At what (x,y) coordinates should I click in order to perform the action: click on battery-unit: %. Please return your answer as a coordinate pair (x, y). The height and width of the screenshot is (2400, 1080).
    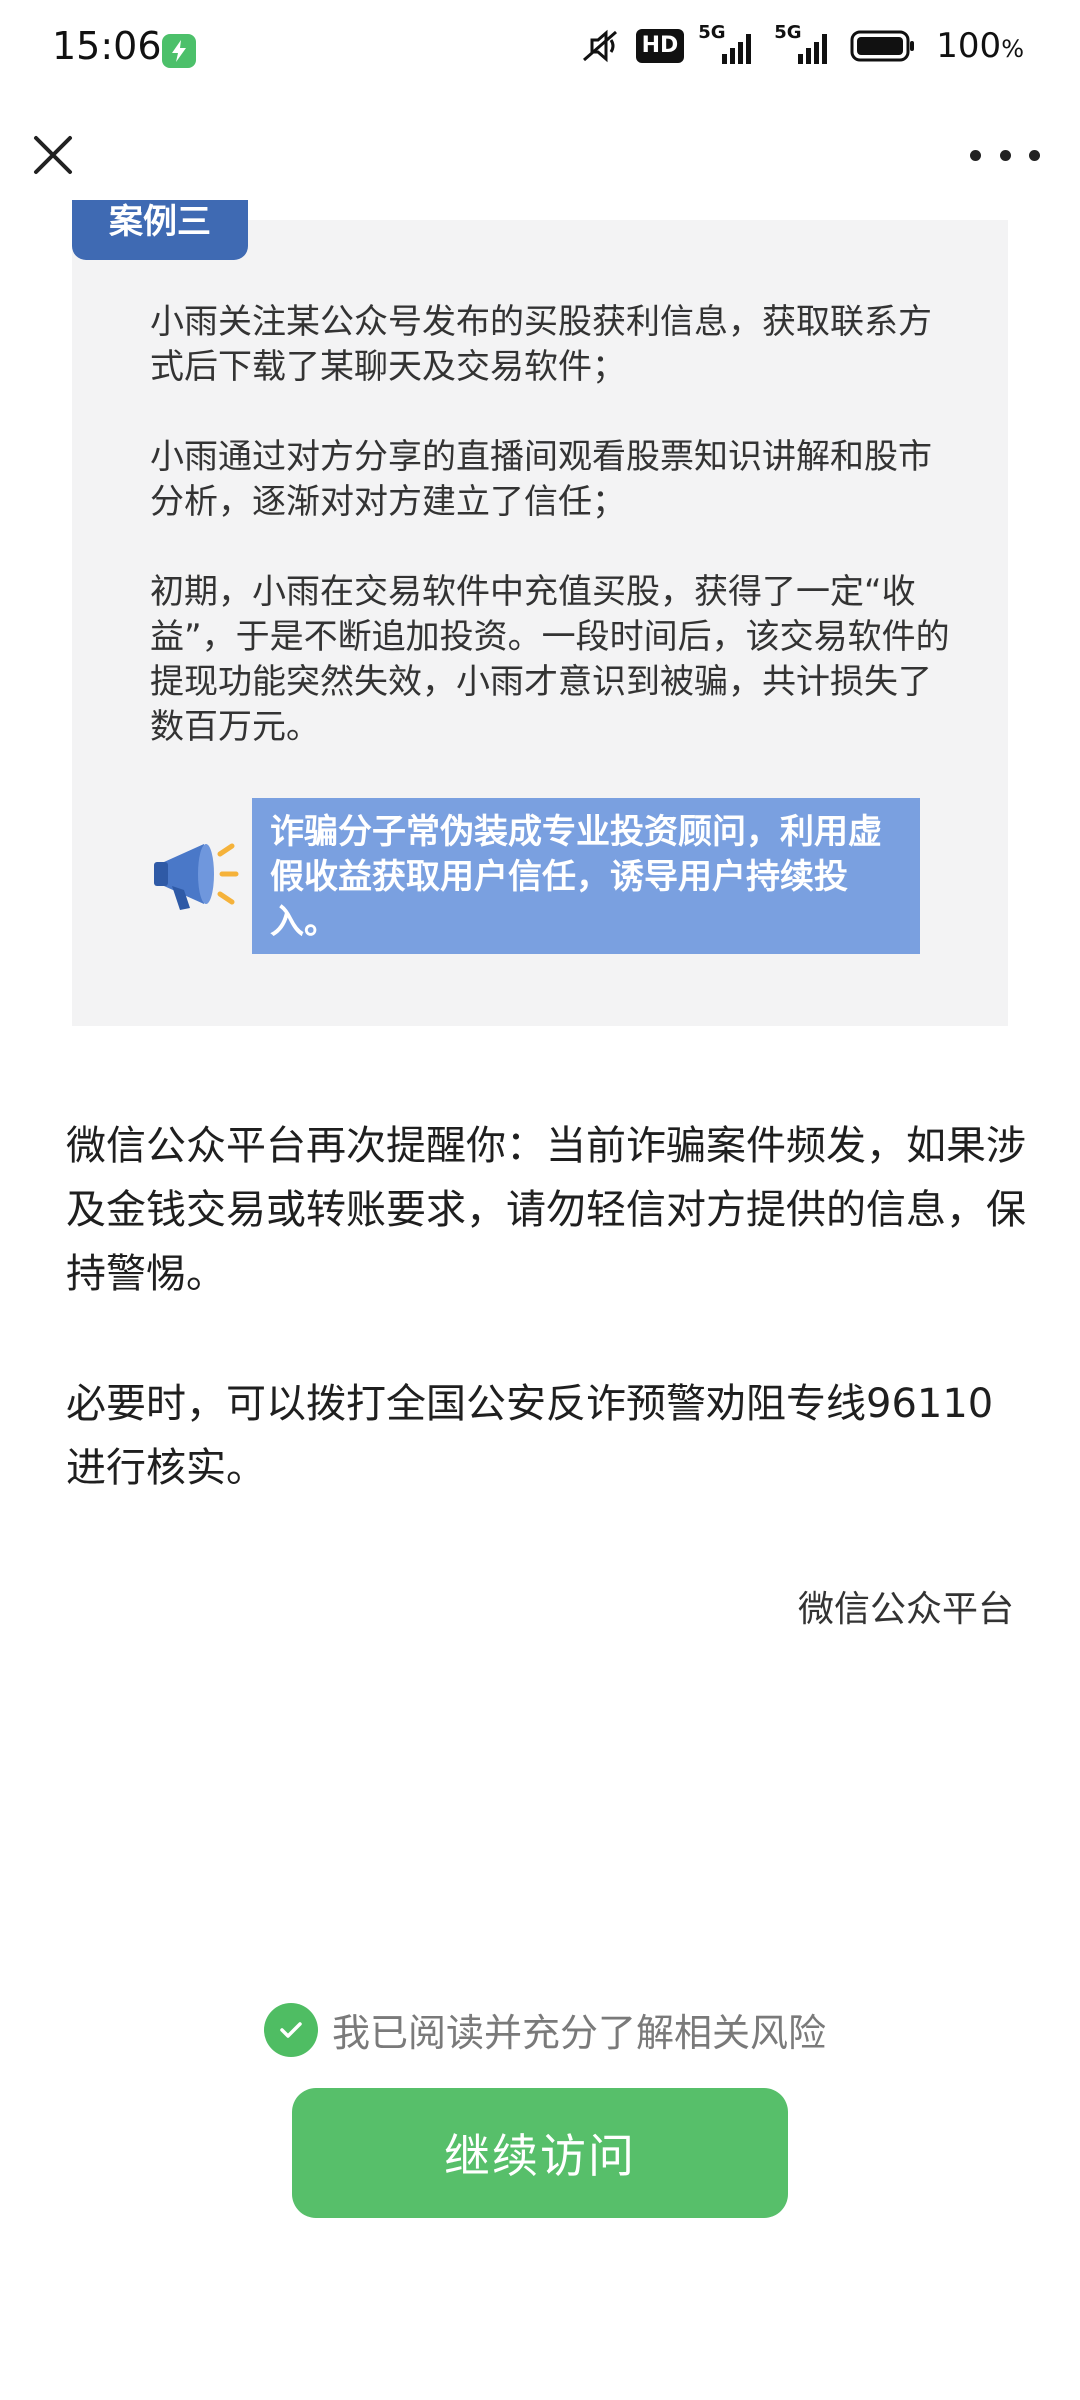
    Looking at the image, I should click on (1012, 49).